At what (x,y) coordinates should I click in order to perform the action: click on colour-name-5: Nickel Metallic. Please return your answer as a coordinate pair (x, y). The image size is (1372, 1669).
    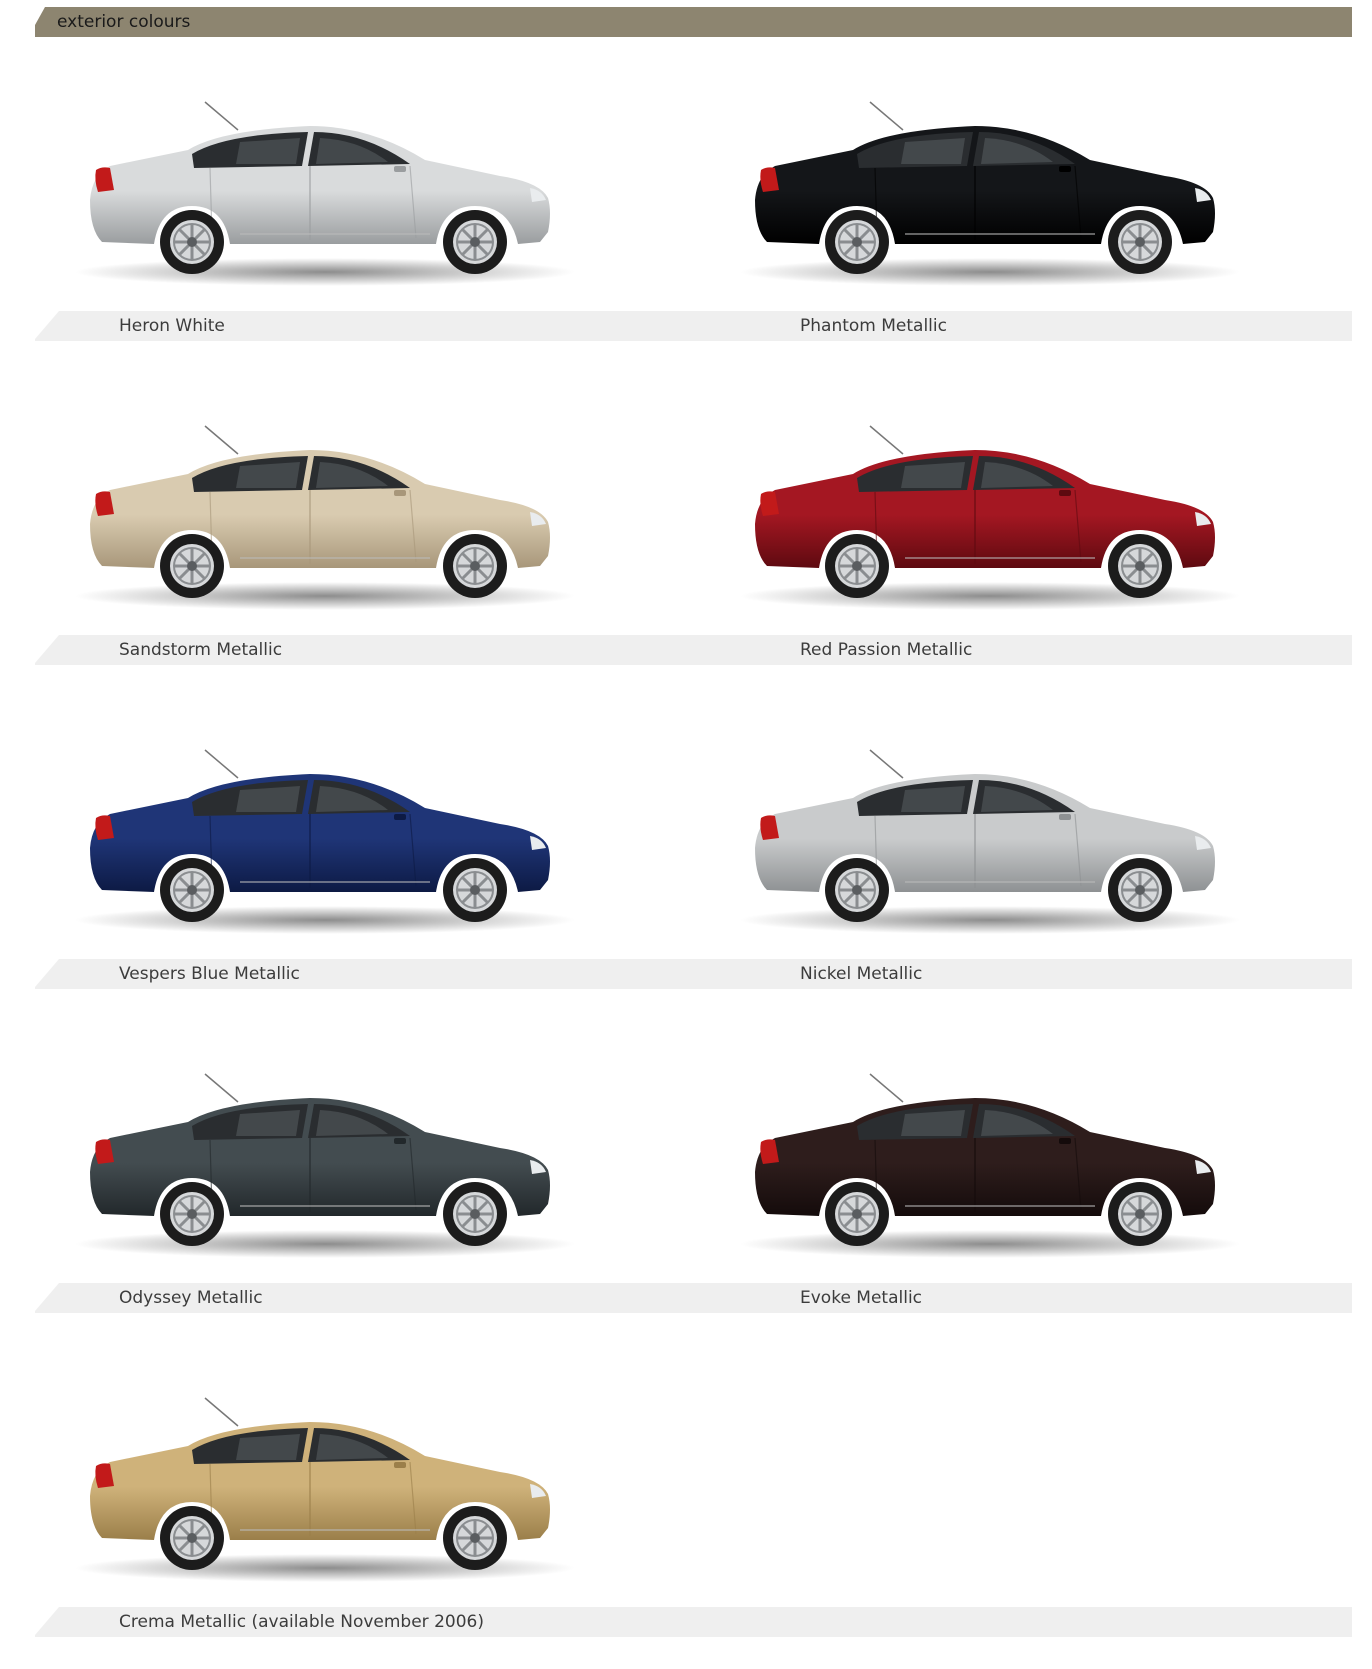
    Looking at the image, I should click on (861, 974).